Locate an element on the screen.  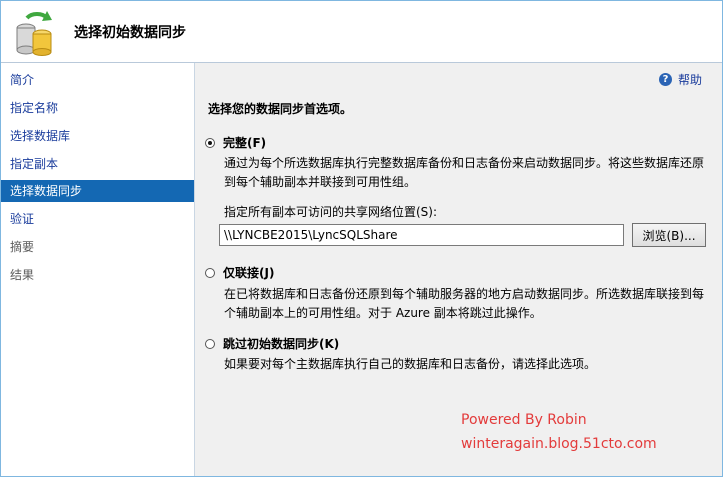
option-skip-sync-label: 跳过初始数据同步(K) is located at coordinates (281, 343).